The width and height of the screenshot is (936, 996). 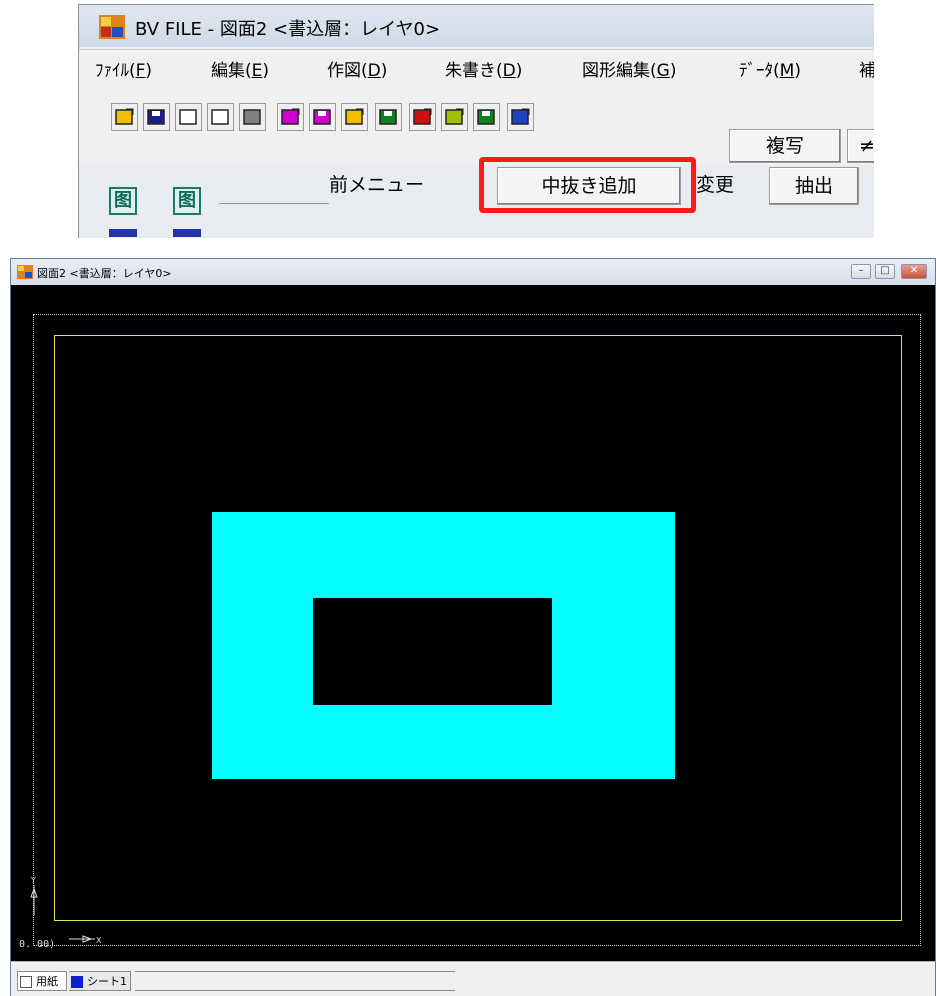 I want to click on tab-paper: 用紙, so click(x=42, y=981).